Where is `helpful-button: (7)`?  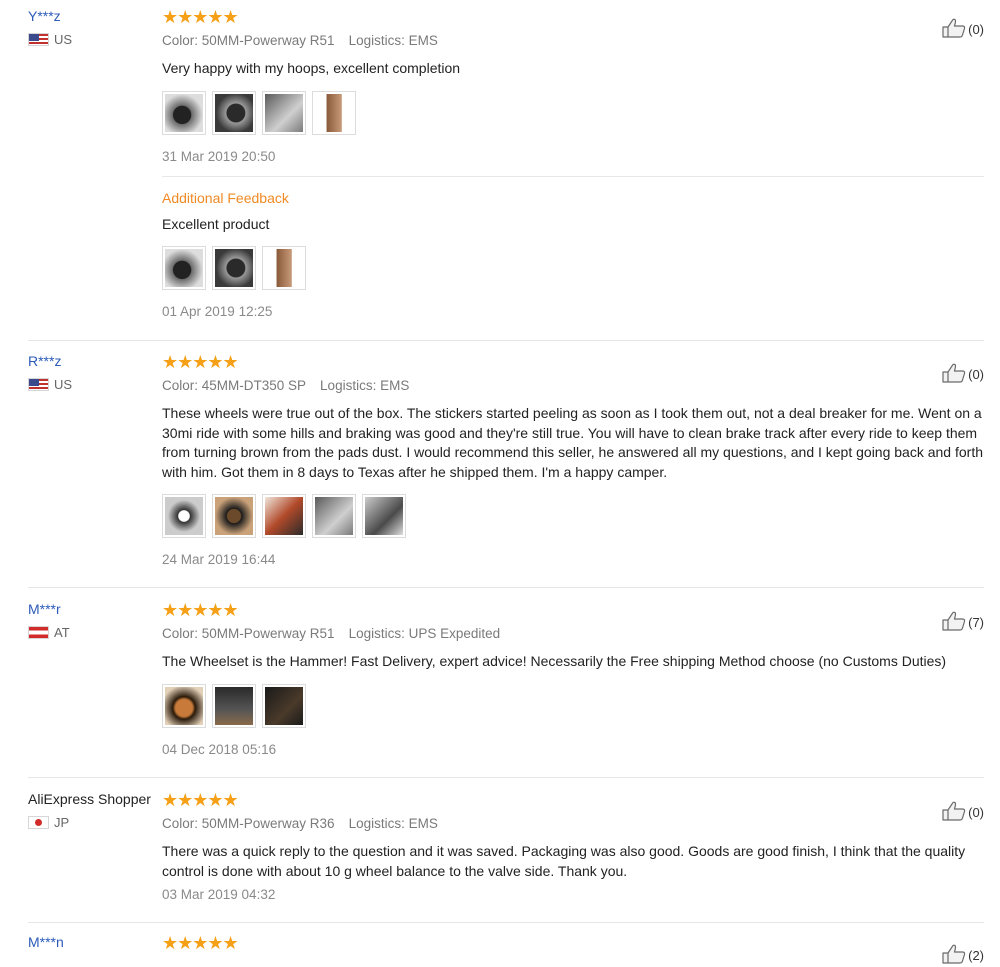
helpful-button: (7) is located at coordinates (963, 622).